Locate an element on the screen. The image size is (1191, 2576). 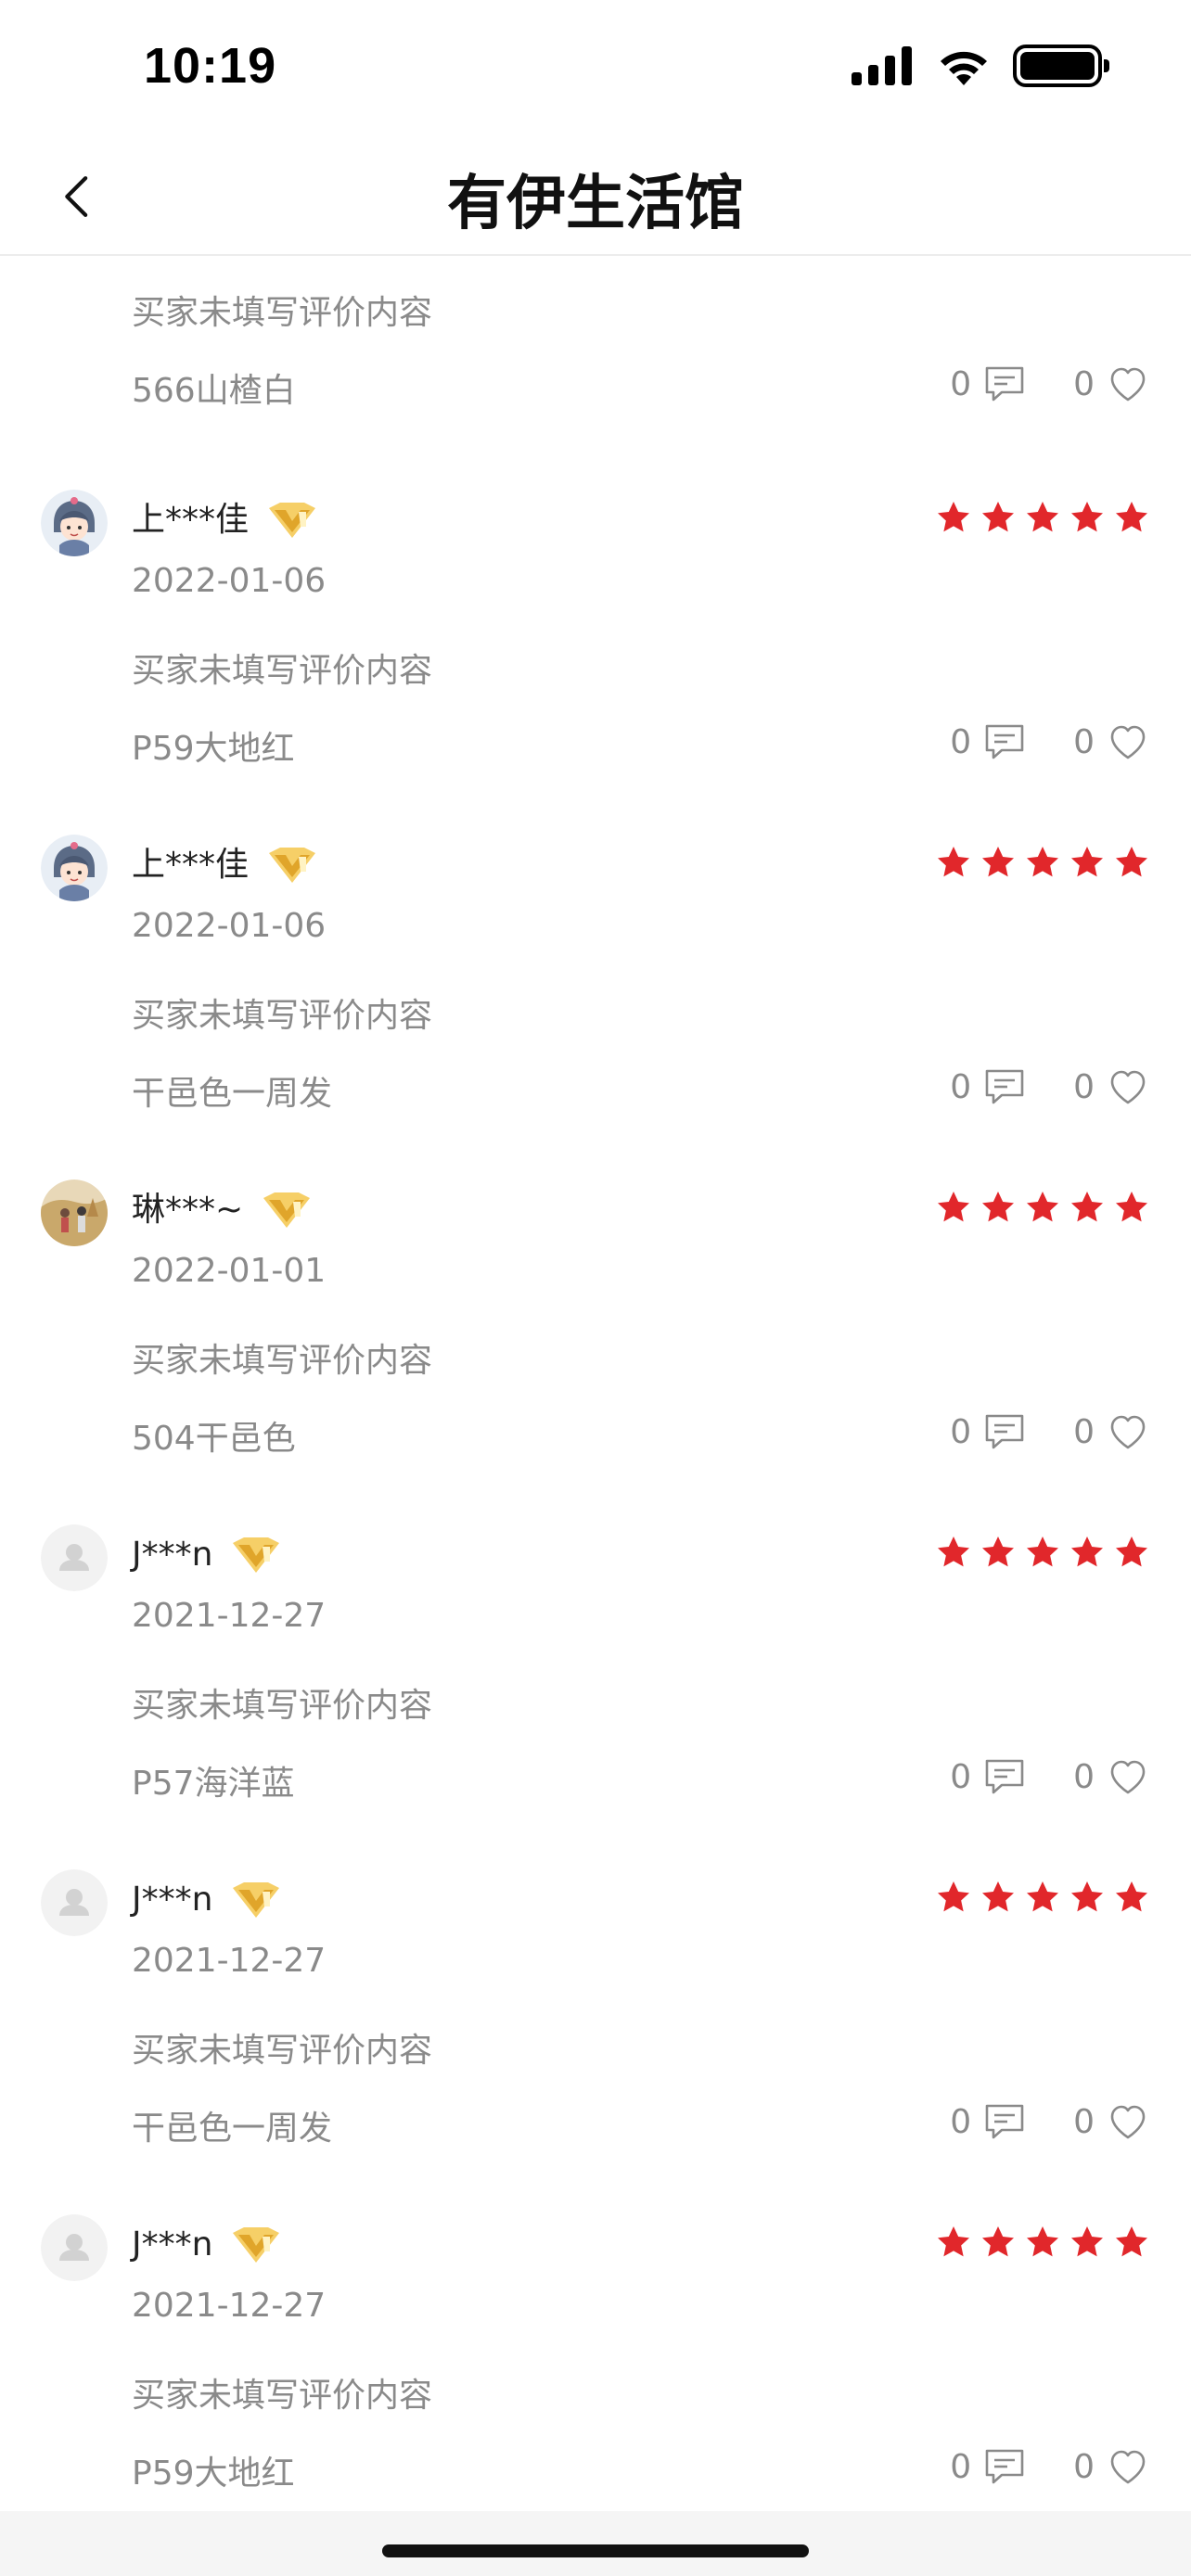
review-item: 上***佳 2022-01-06 买家未填写评价内容 P59大地红 0 0 is located at coordinates (595, 630).